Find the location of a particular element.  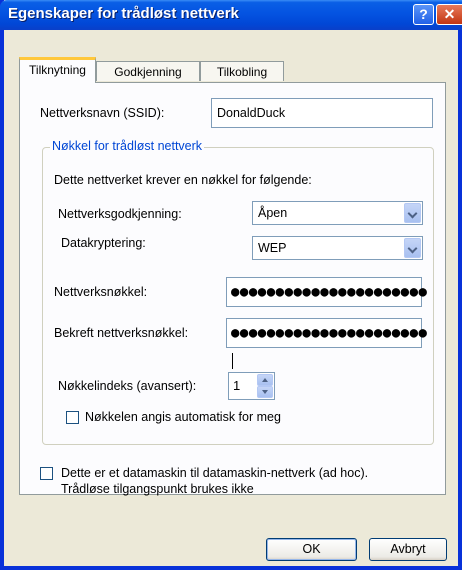

adhoc-checkbox is located at coordinates (46, 473).